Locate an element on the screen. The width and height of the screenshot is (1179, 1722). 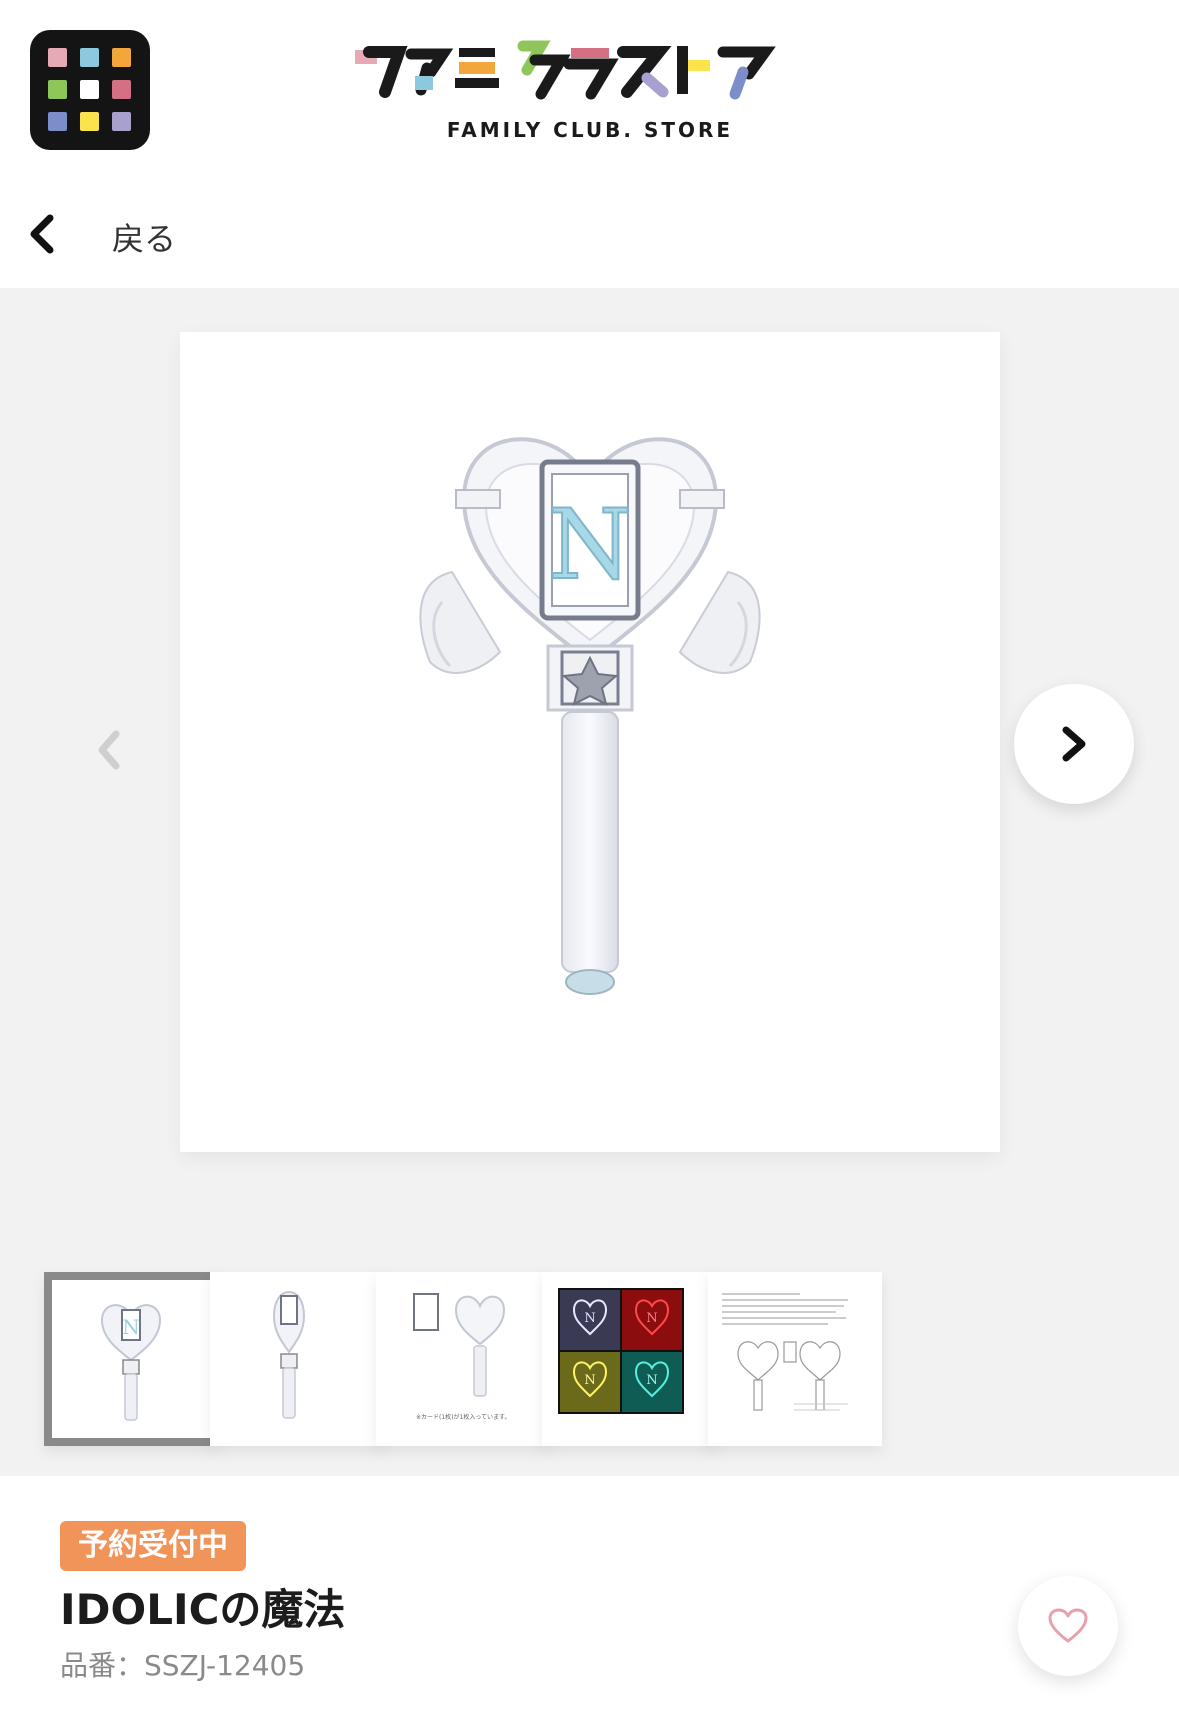
thumbnail-penlight-side is located at coordinates (297, 1359).